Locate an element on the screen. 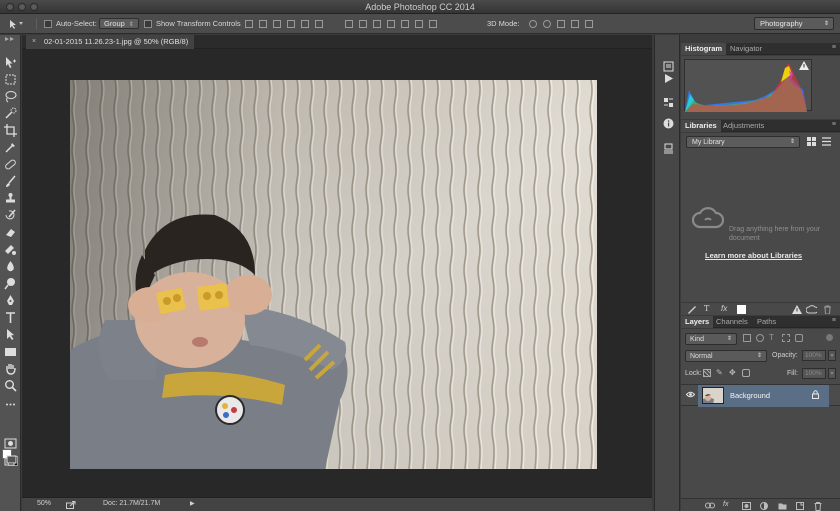 The height and width of the screenshot is (511, 840). list-view-icon is located at coordinates (826, 141).